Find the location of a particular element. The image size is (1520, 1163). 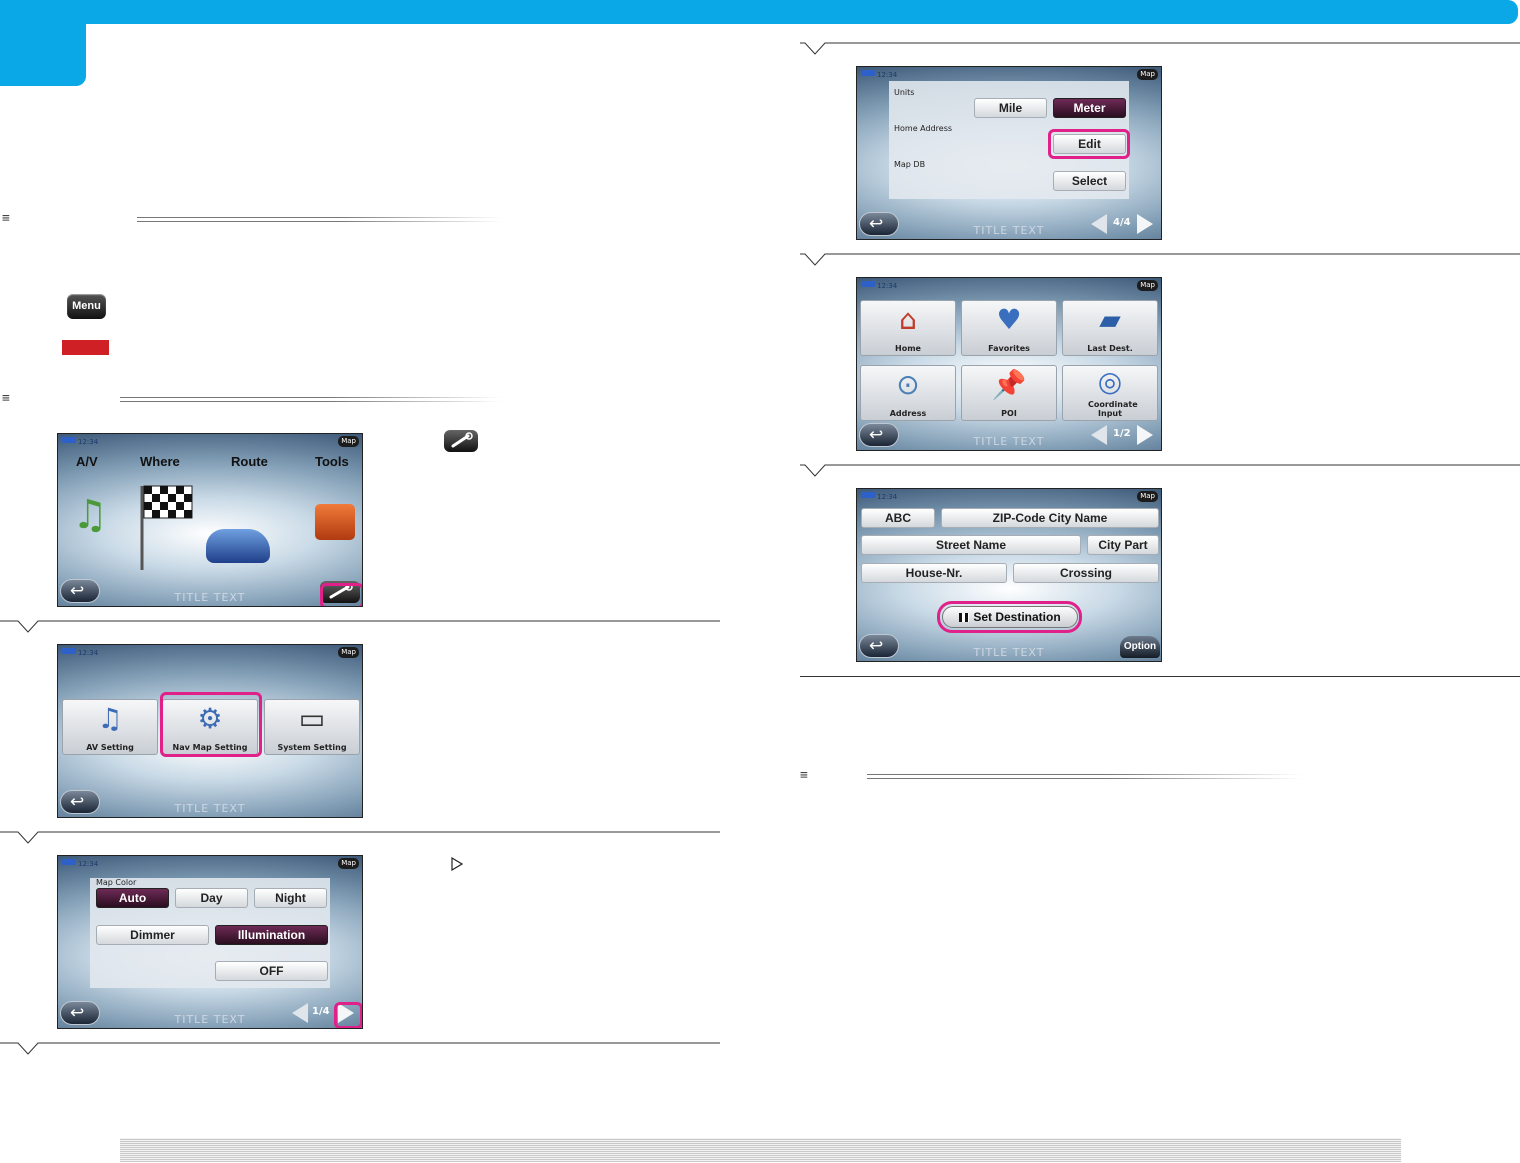

tile-address: ⊙ Address is located at coordinates (908, 393).